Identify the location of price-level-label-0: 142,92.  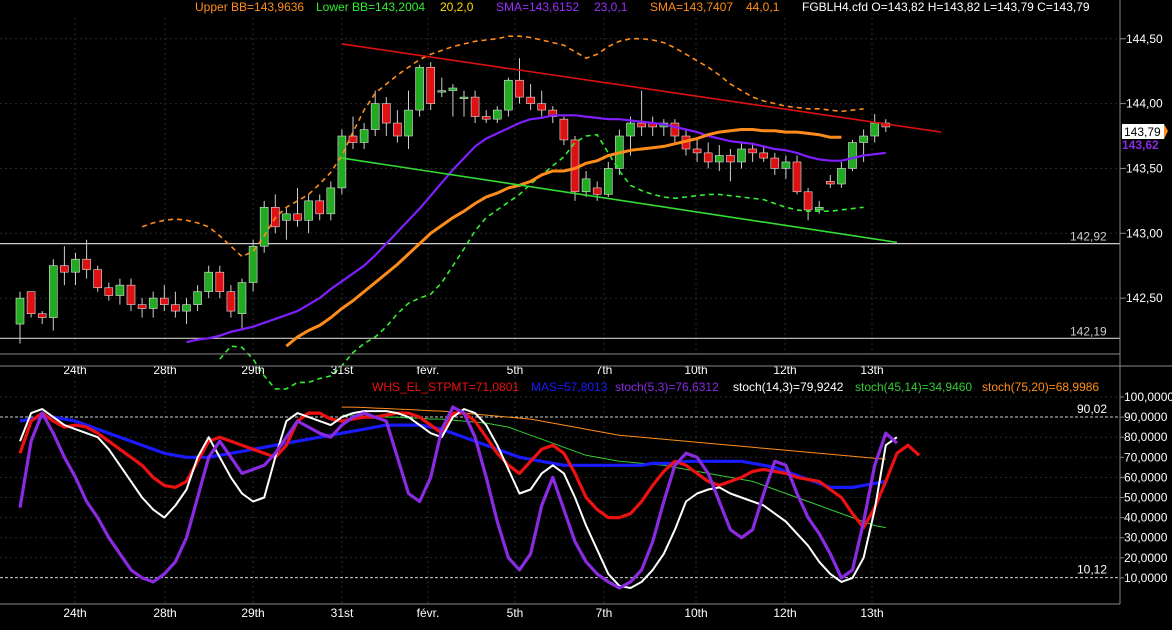
(1088, 237).